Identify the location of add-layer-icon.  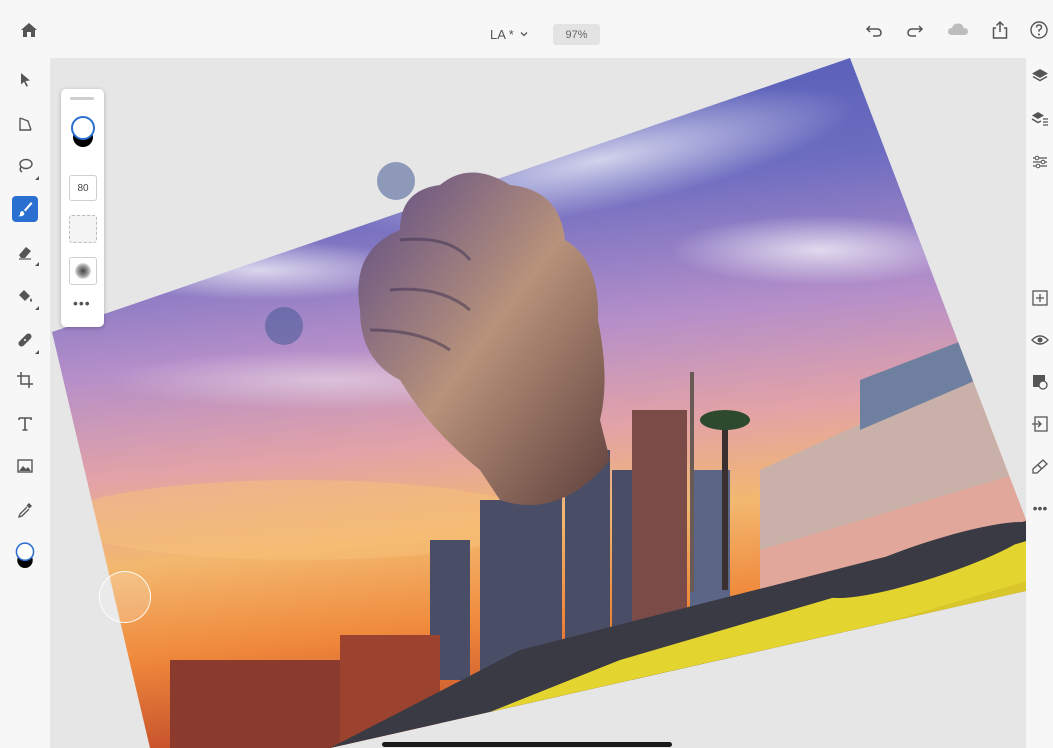
(1040, 298).